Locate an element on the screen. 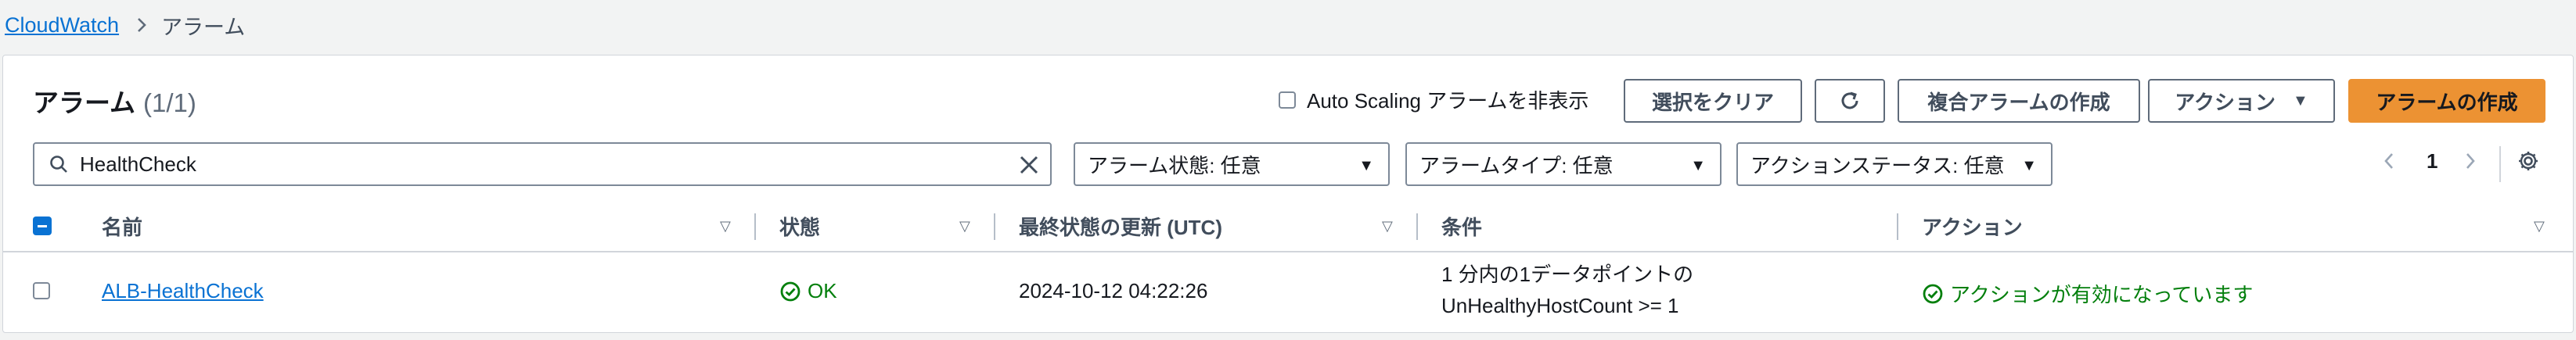  panel-title: アラーム (1/1) is located at coordinates (114, 101).